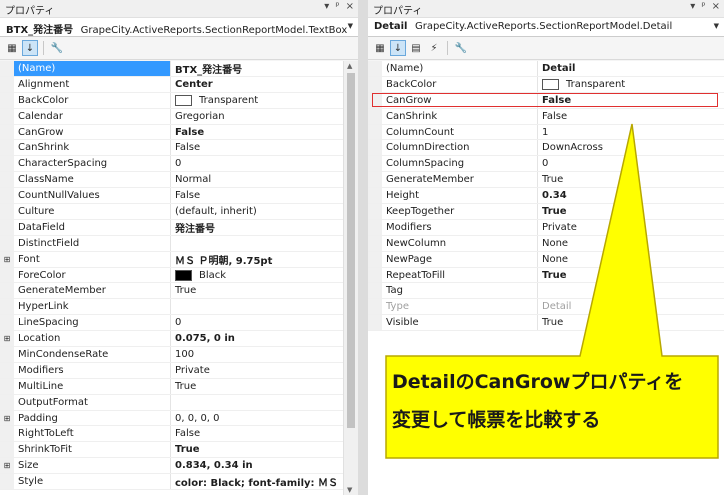 This screenshot has width=724, height=495. I want to click on property-row: OutputFormat, so click(172, 402).